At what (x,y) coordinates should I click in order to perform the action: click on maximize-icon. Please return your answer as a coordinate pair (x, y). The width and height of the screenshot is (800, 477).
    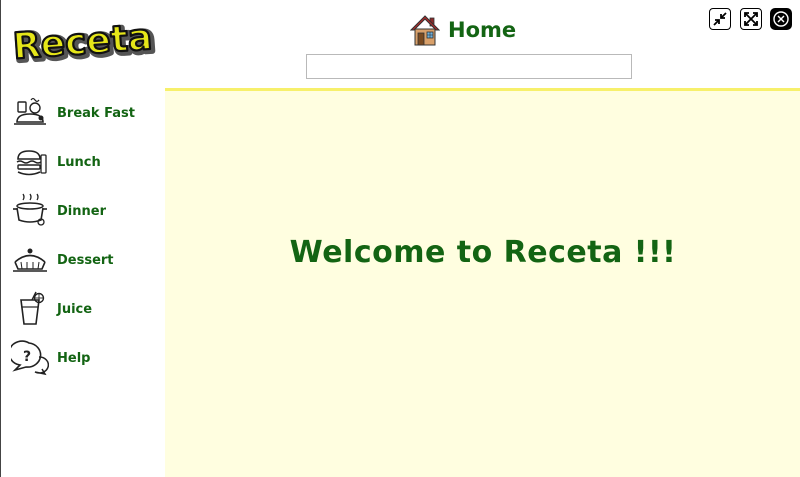
    Looking at the image, I should click on (751, 19).